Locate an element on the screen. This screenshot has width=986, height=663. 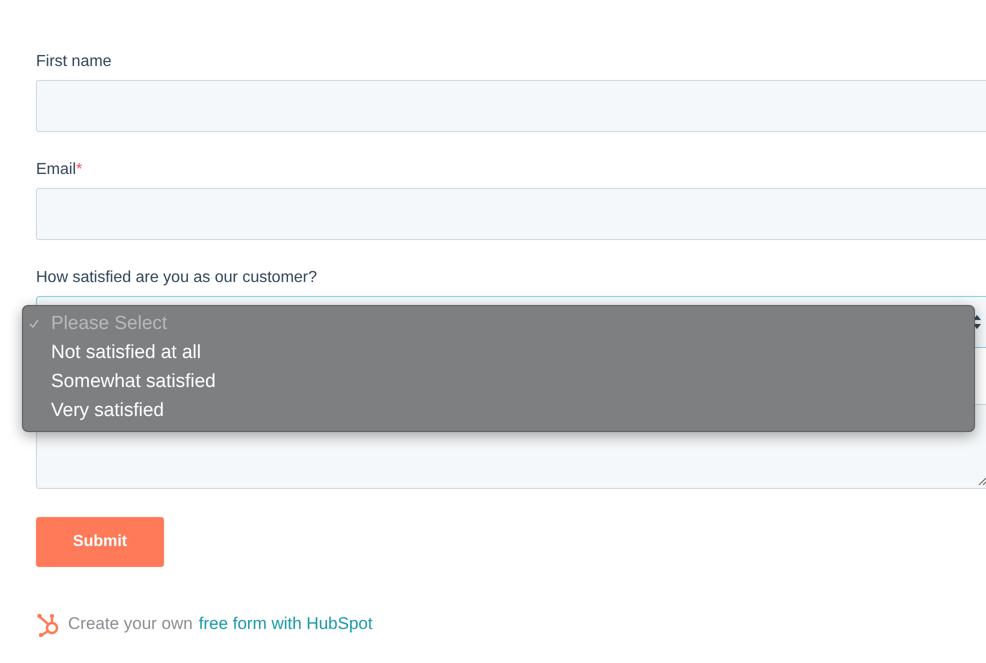
menu-option: Not satisfied at all is located at coordinates (126, 353).